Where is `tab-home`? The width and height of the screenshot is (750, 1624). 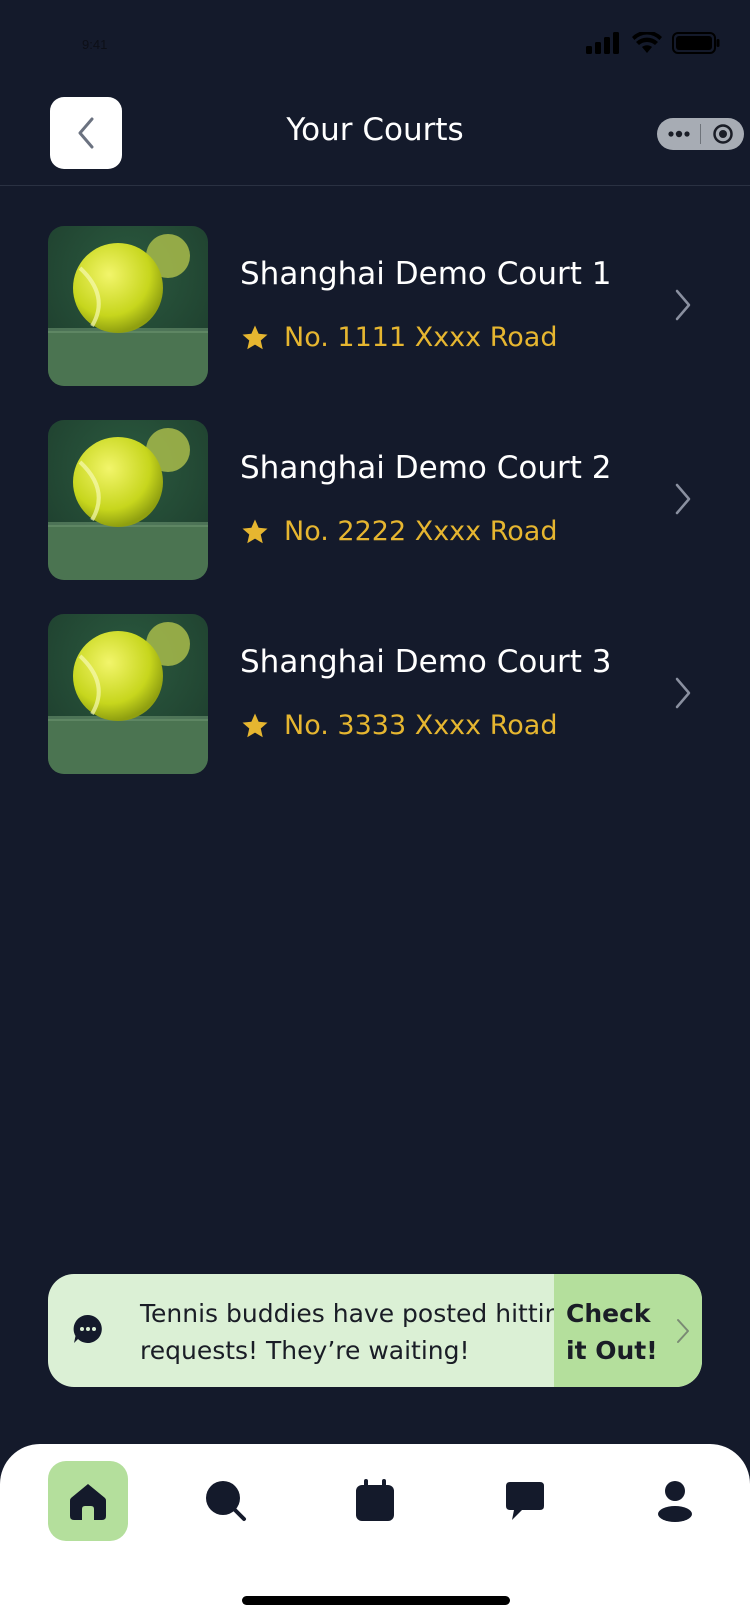
tab-home is located at coordinates (88, 1501).